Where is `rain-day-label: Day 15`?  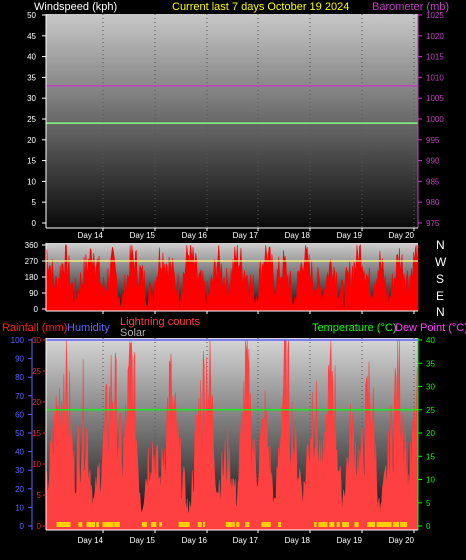
rain-day-label: Day 15 is located at coordinates (143, 540).